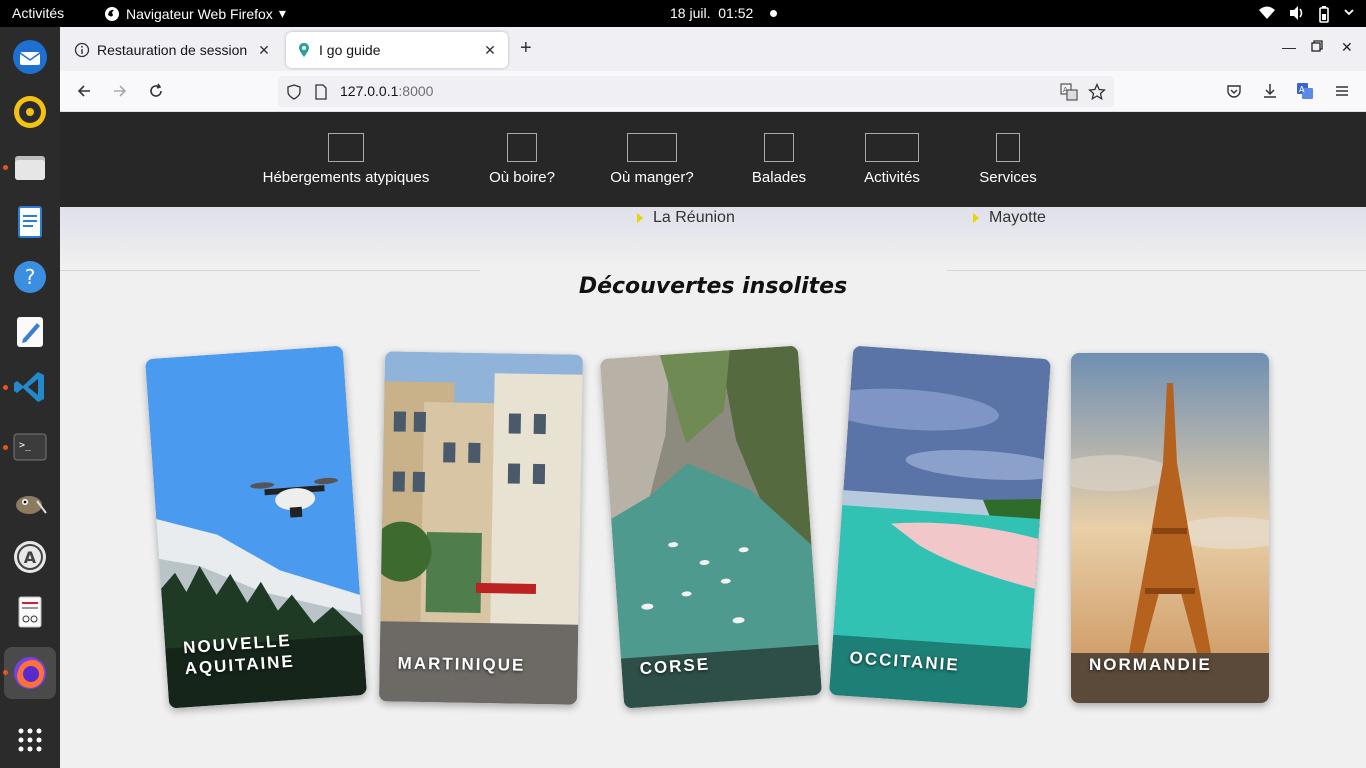  What do you see at coordinates (1097, 92) in the screenshot?
I see `bookmark-star-icon` at bounding box center [1097, 92].